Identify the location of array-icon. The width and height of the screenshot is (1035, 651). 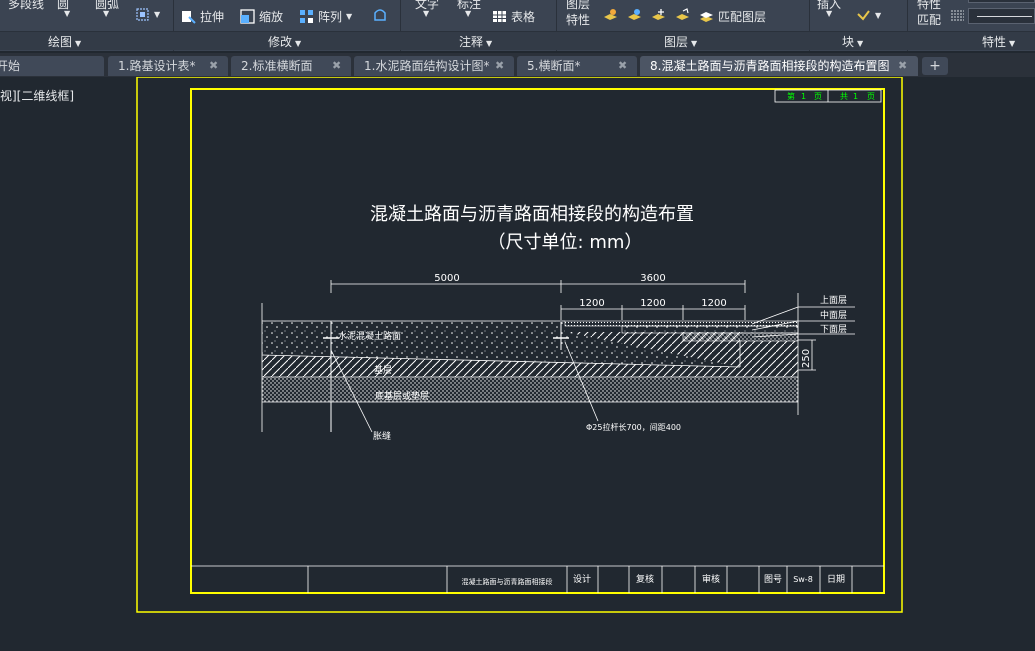
(306, 16).